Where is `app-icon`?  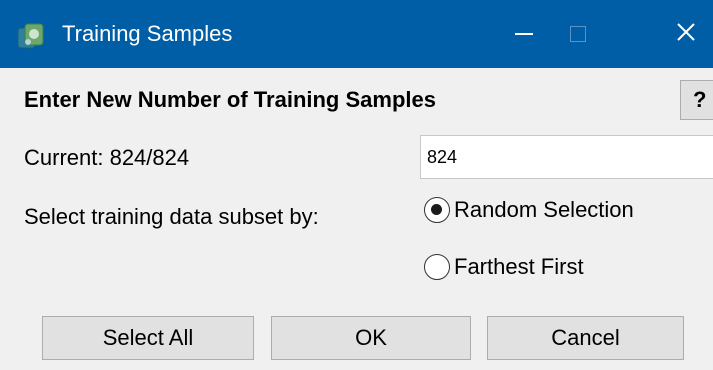 app-icon is located at coordinates (32, 36).